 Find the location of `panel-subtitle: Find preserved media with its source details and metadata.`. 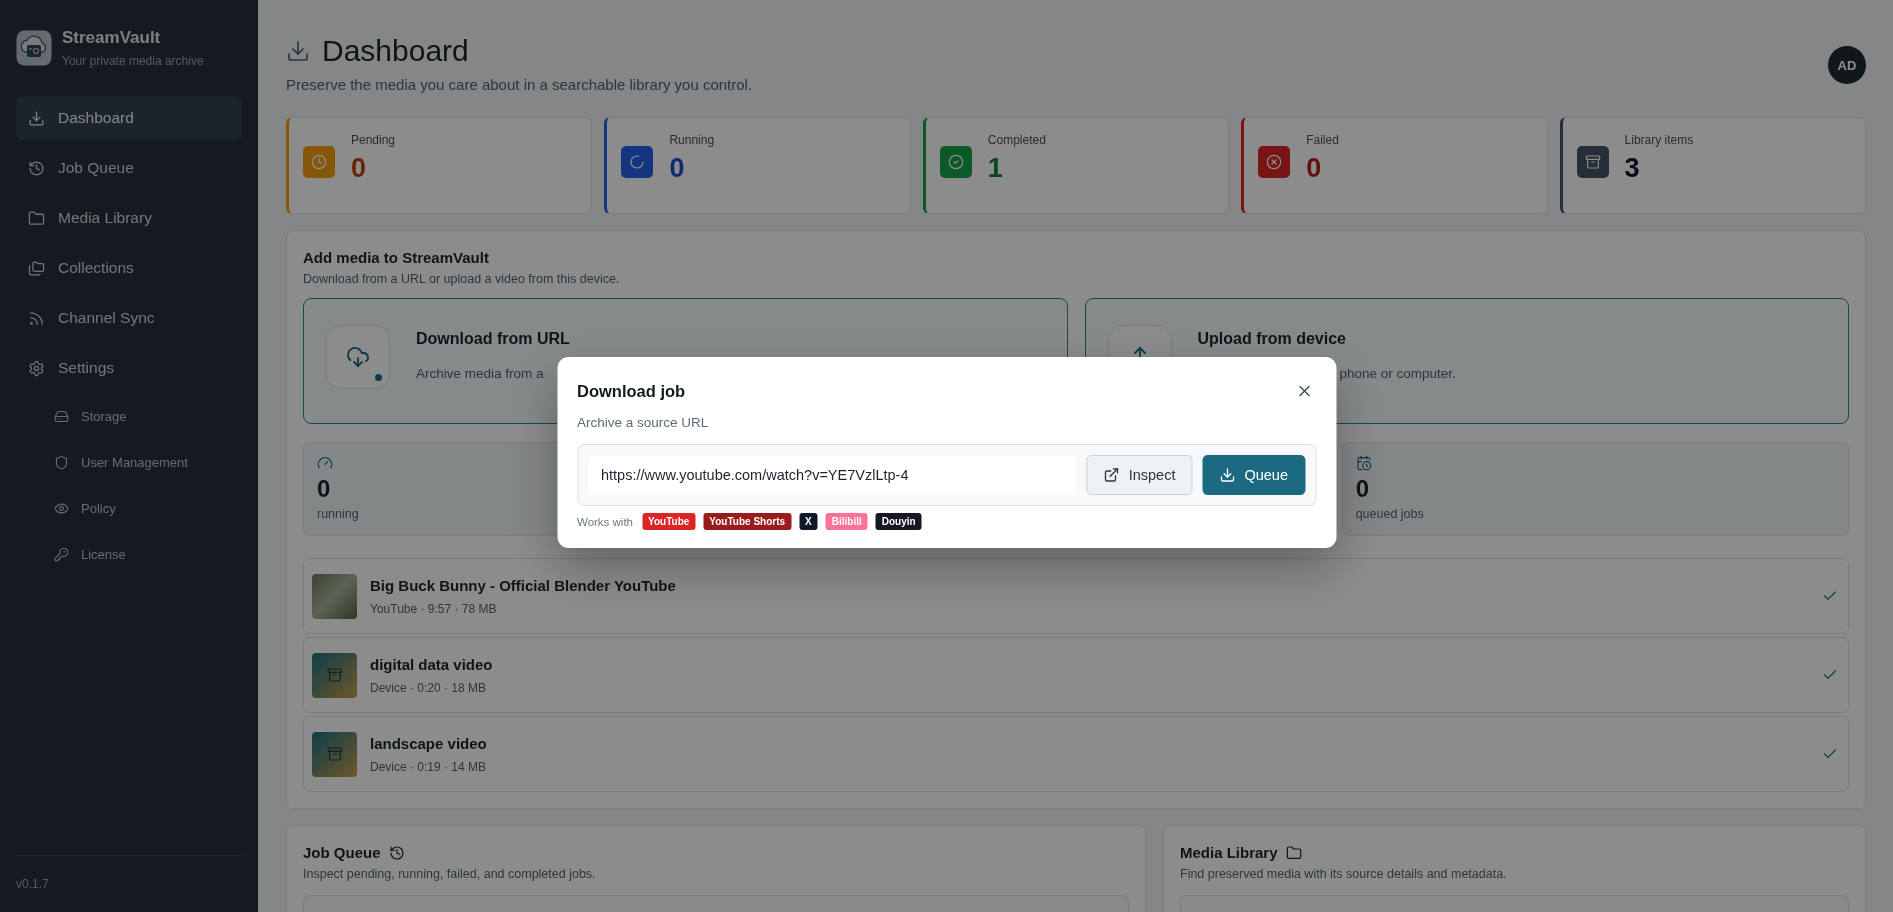

panel-subtitle: Find preserved media with its source details and metadata. is located at coordinates (1344, 874).